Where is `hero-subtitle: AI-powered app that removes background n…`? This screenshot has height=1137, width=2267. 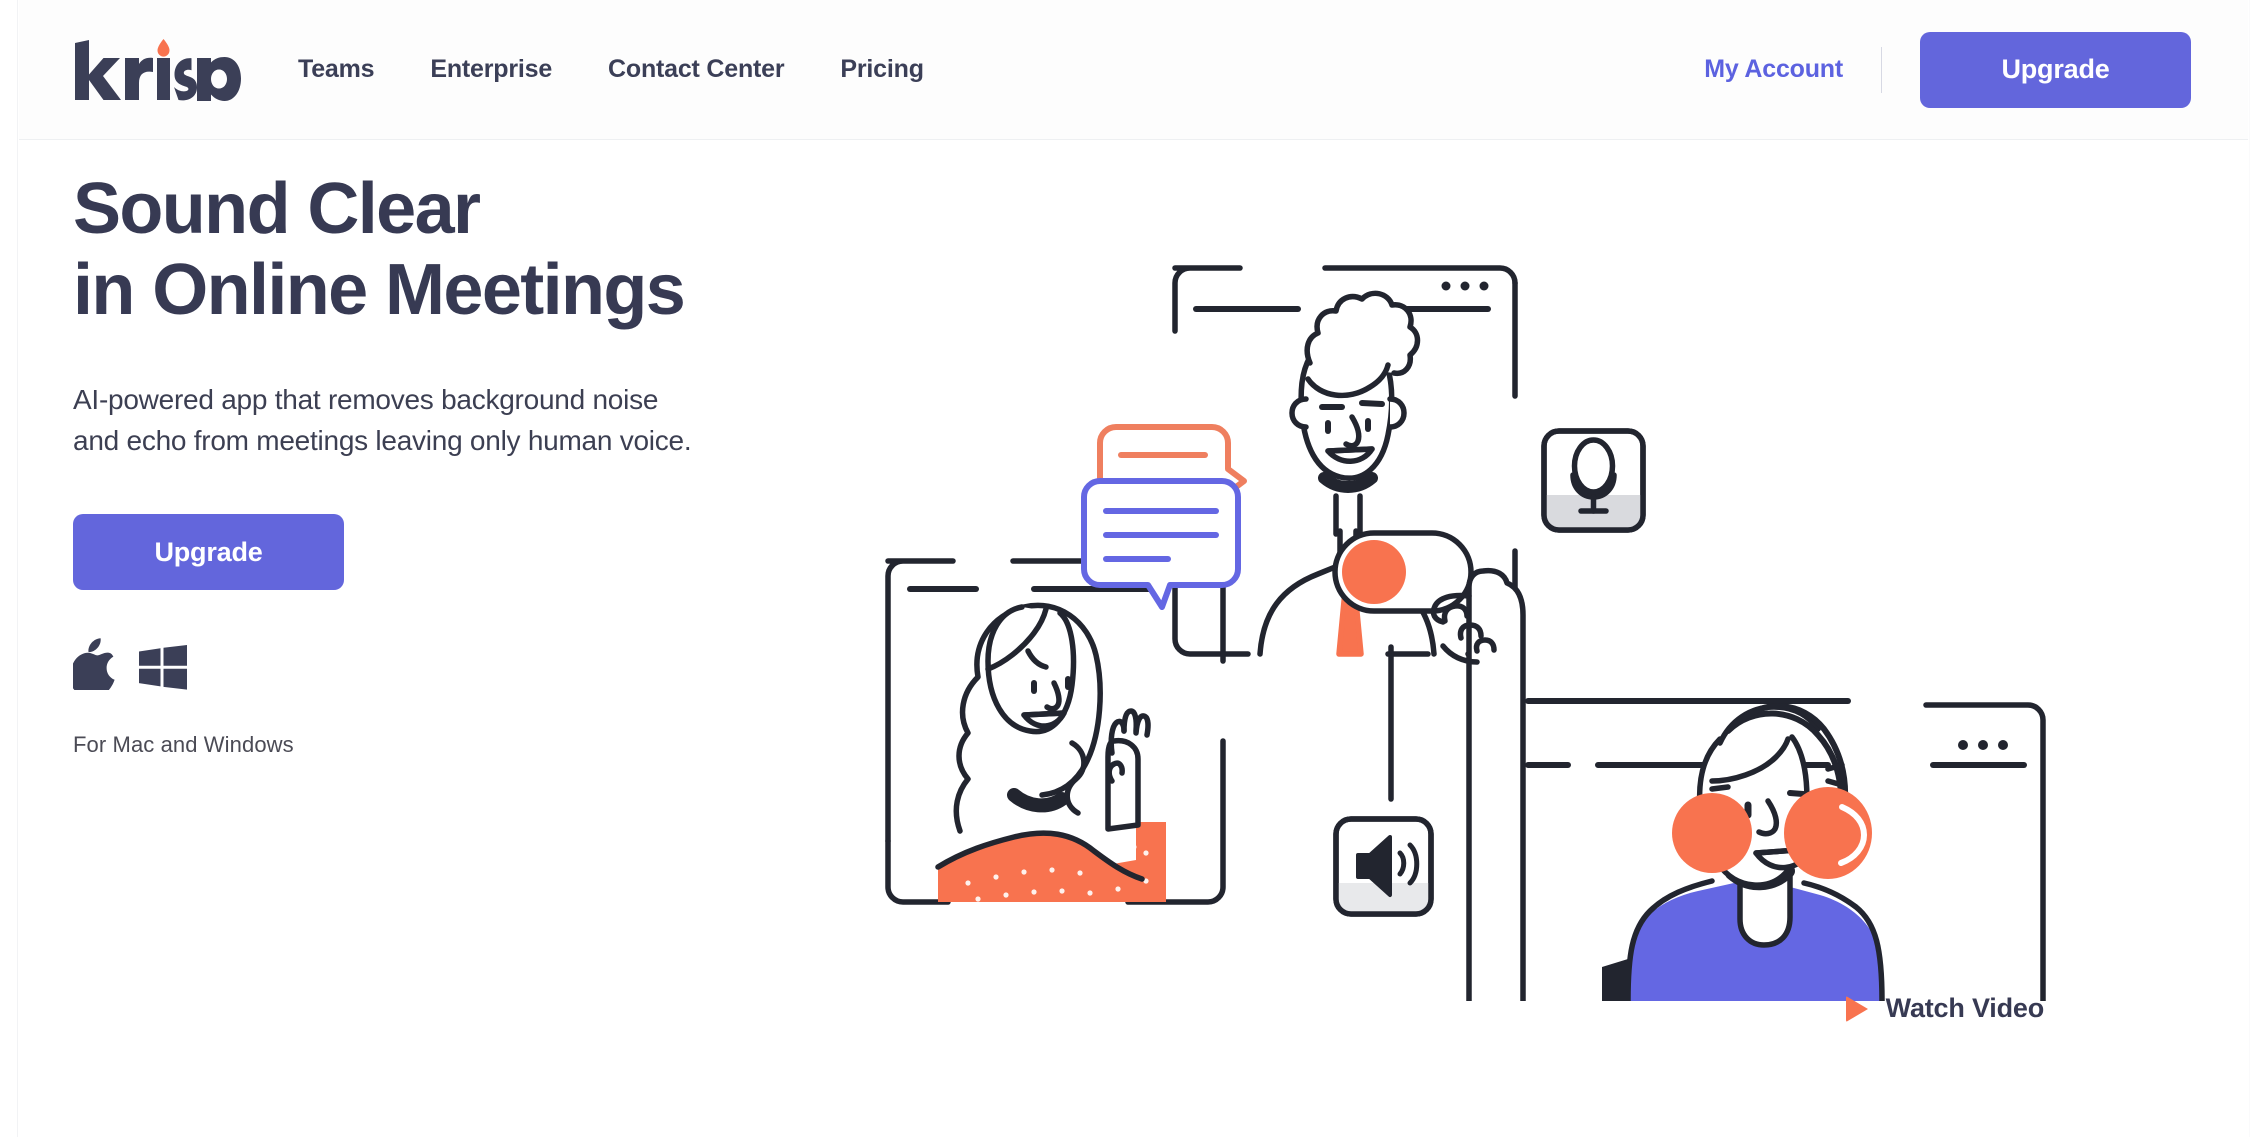 hero-subtitle: AI-powered app that removes background n… is located at coordinates (483, 421).